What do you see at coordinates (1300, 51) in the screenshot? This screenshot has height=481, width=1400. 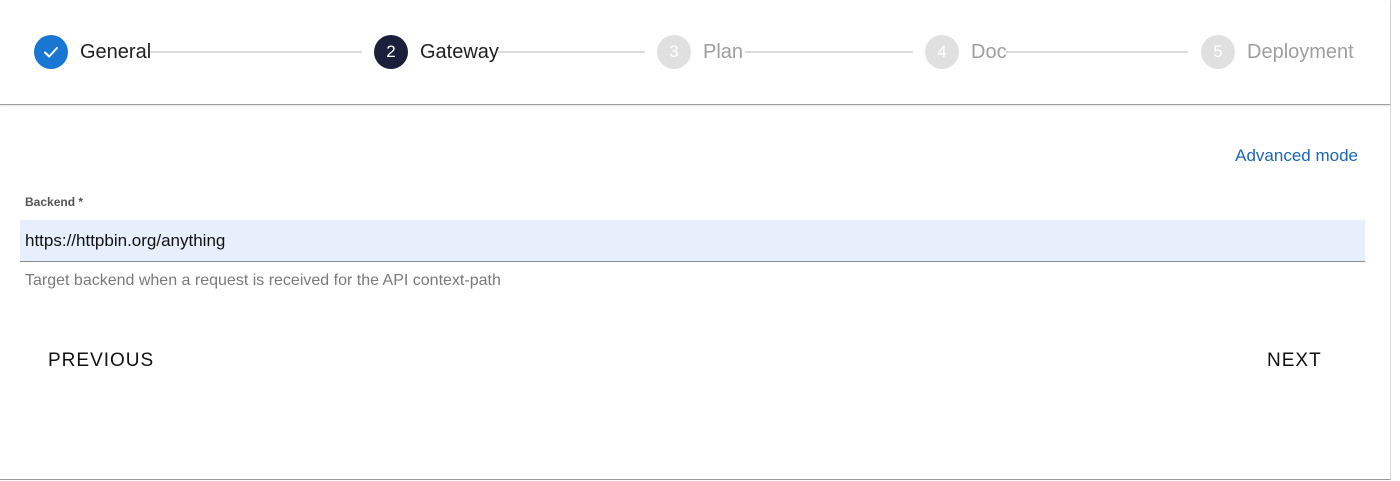 I see `step-label: Deployment` at bounding box center [1300, 51].